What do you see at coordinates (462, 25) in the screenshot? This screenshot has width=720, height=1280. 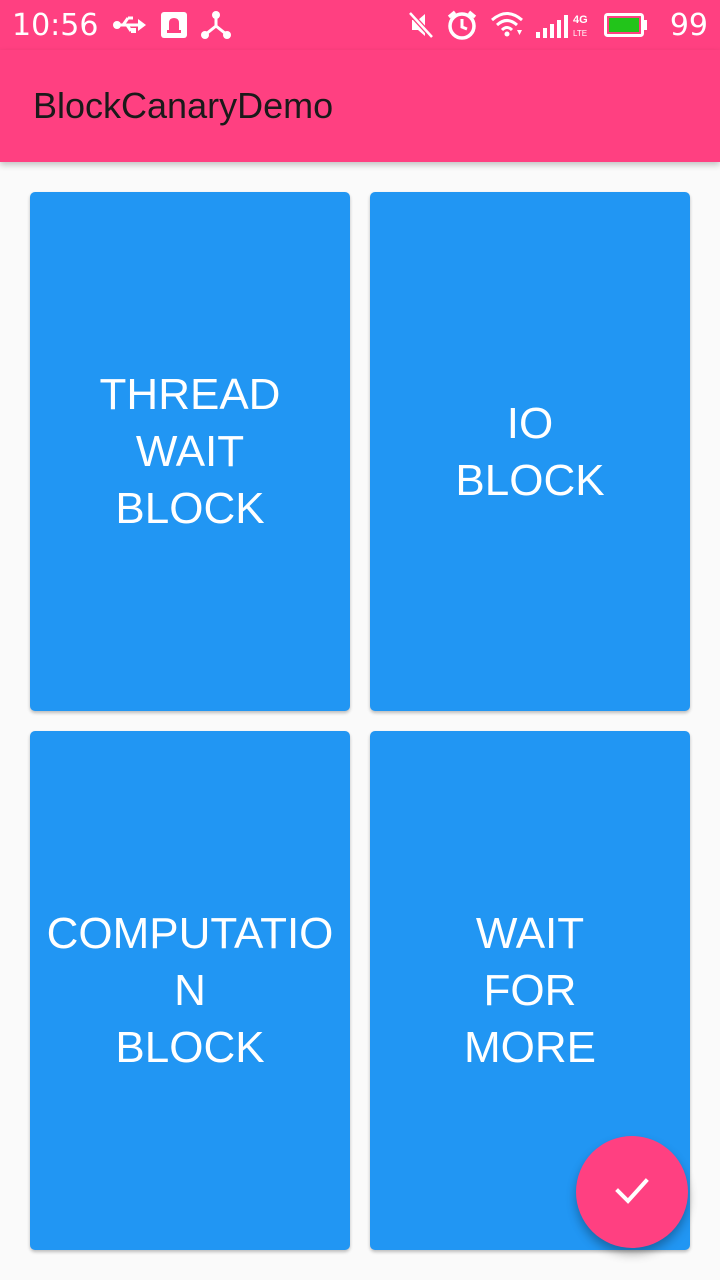 I see `alarm-icon` at bounding box center [462, 25].